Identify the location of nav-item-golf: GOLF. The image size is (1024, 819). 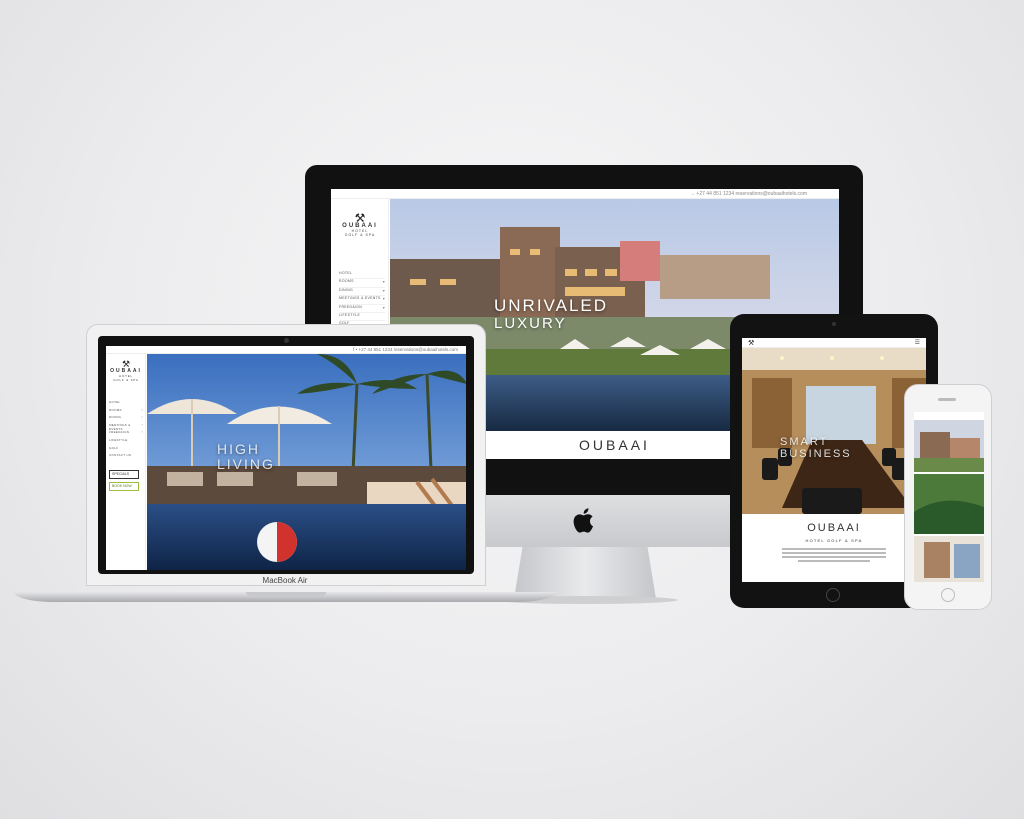
(126, 450).